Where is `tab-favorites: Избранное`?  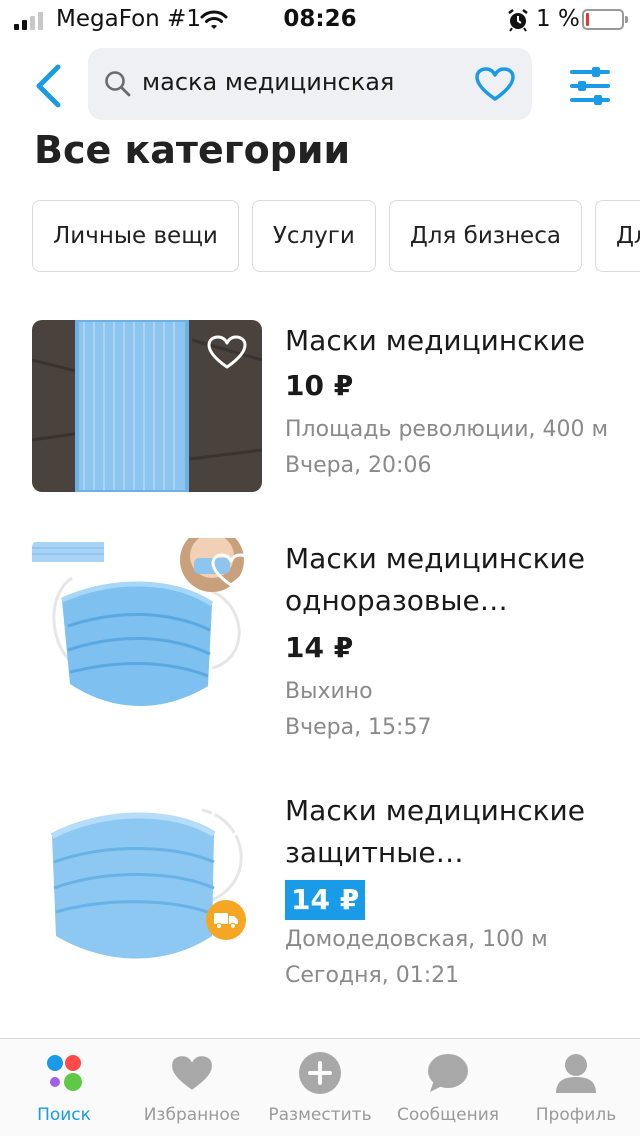 tab-favorites: Избранное is located at coordinates (192, 1088).